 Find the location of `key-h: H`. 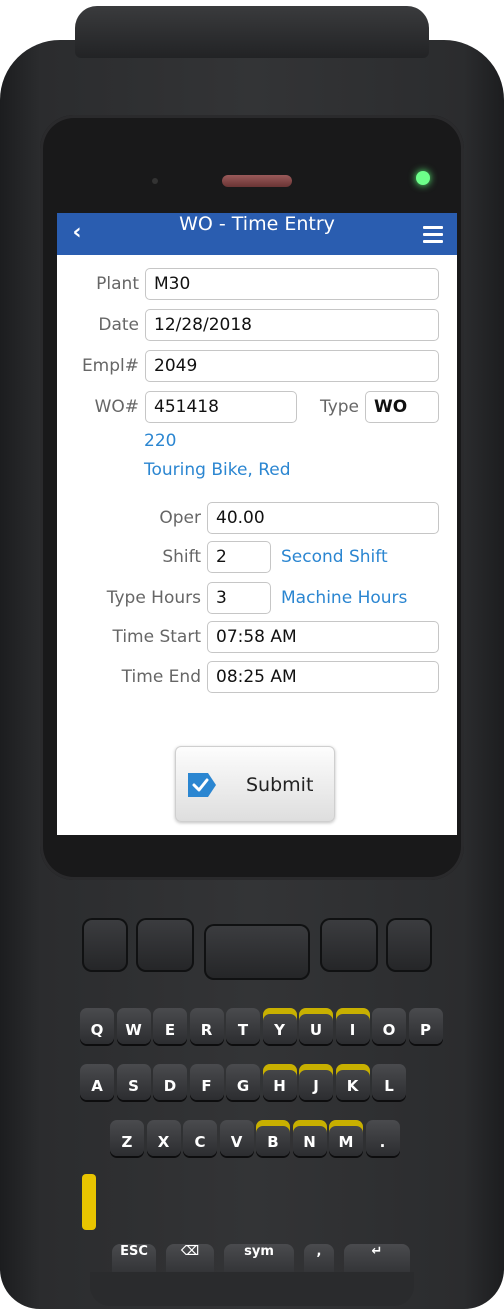

key-h: H is located at coordinates (279, 1082).